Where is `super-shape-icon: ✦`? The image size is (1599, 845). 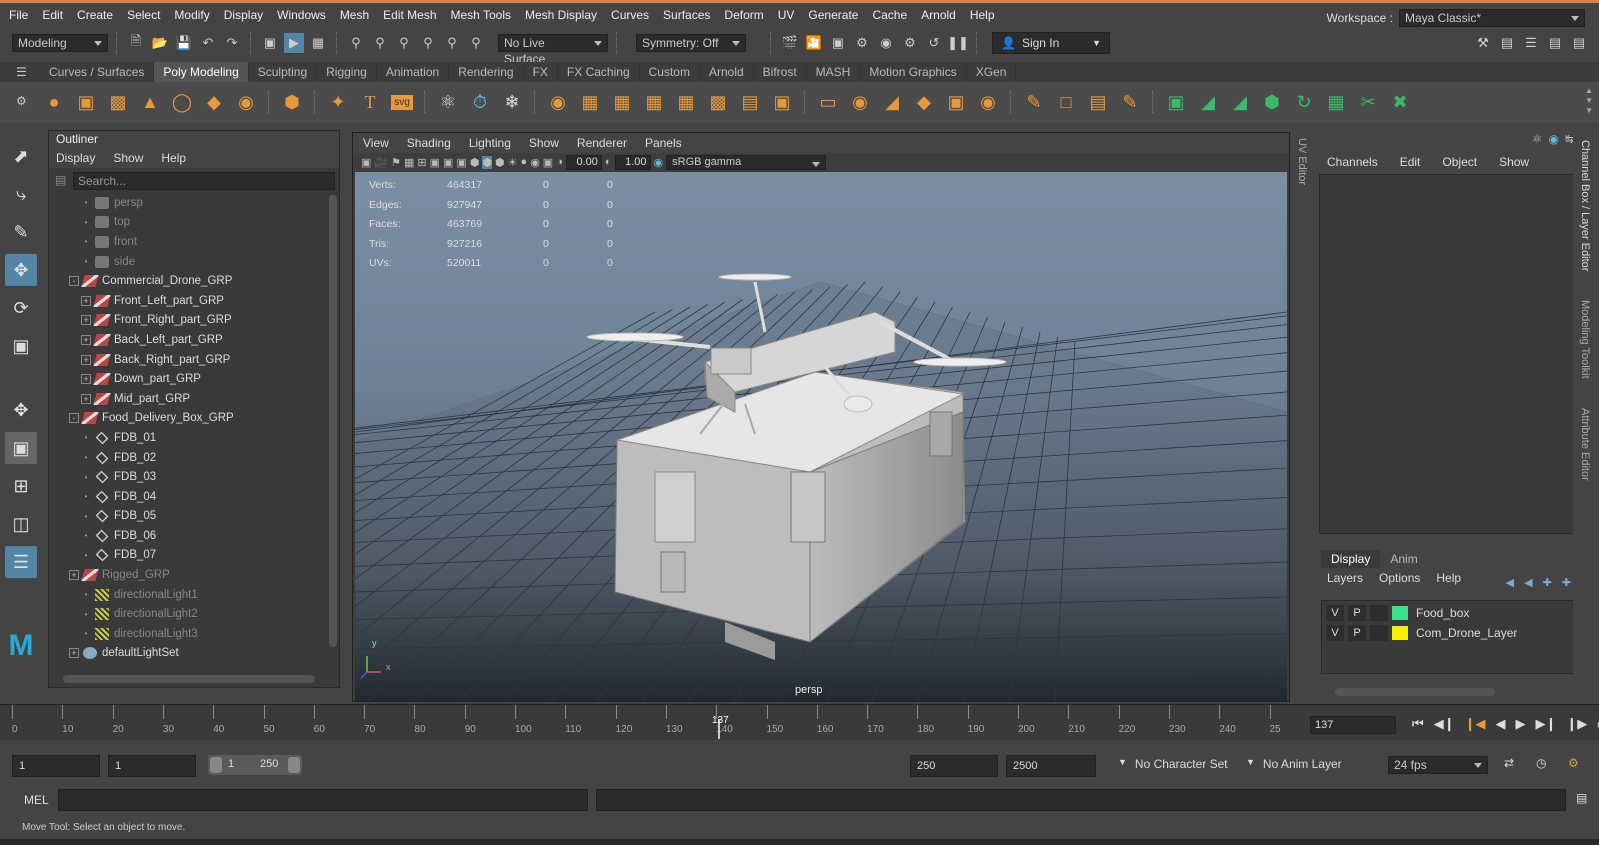 super-shape-icon: ✦ is located at coordinates (338, 102).